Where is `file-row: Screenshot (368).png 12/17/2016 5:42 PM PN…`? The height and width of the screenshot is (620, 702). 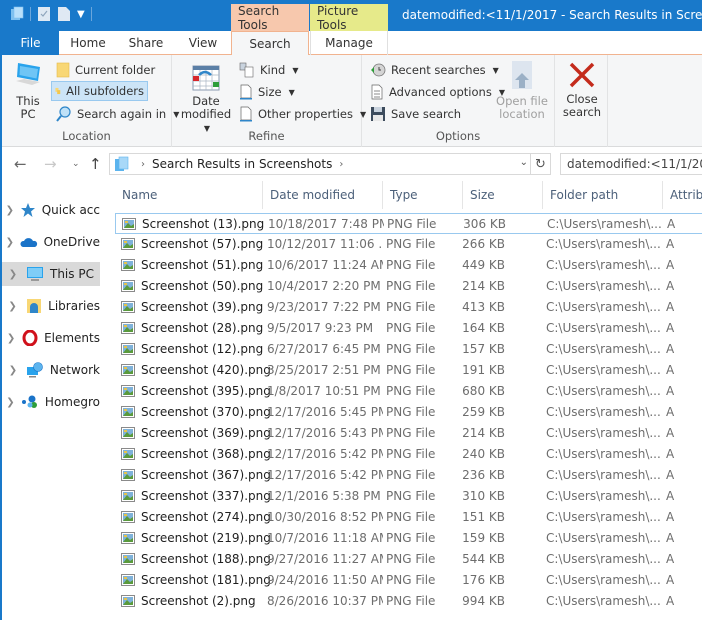
file-row: Screenshot (368).png 12/17/2016 5:42 PM PN… is located at coordinates (408, 454).